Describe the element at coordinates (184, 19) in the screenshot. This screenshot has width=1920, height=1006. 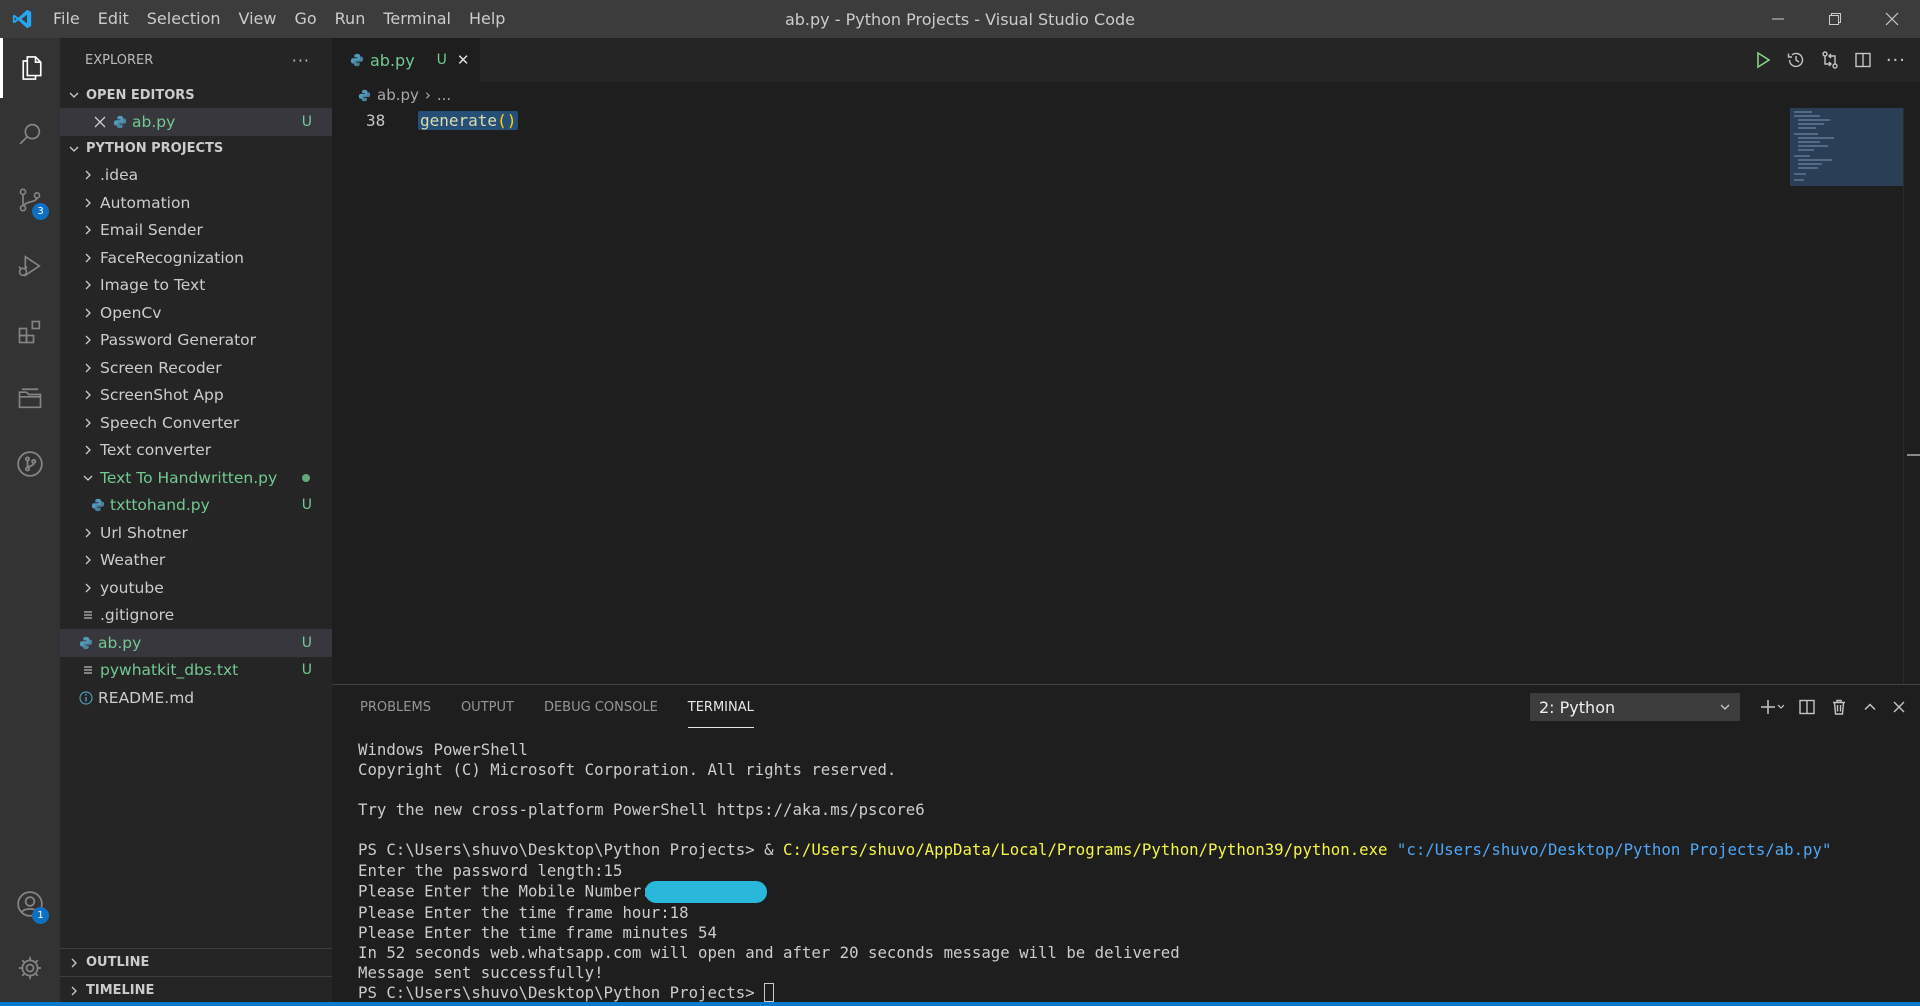
I see `menu-selection: Selection` at that location.